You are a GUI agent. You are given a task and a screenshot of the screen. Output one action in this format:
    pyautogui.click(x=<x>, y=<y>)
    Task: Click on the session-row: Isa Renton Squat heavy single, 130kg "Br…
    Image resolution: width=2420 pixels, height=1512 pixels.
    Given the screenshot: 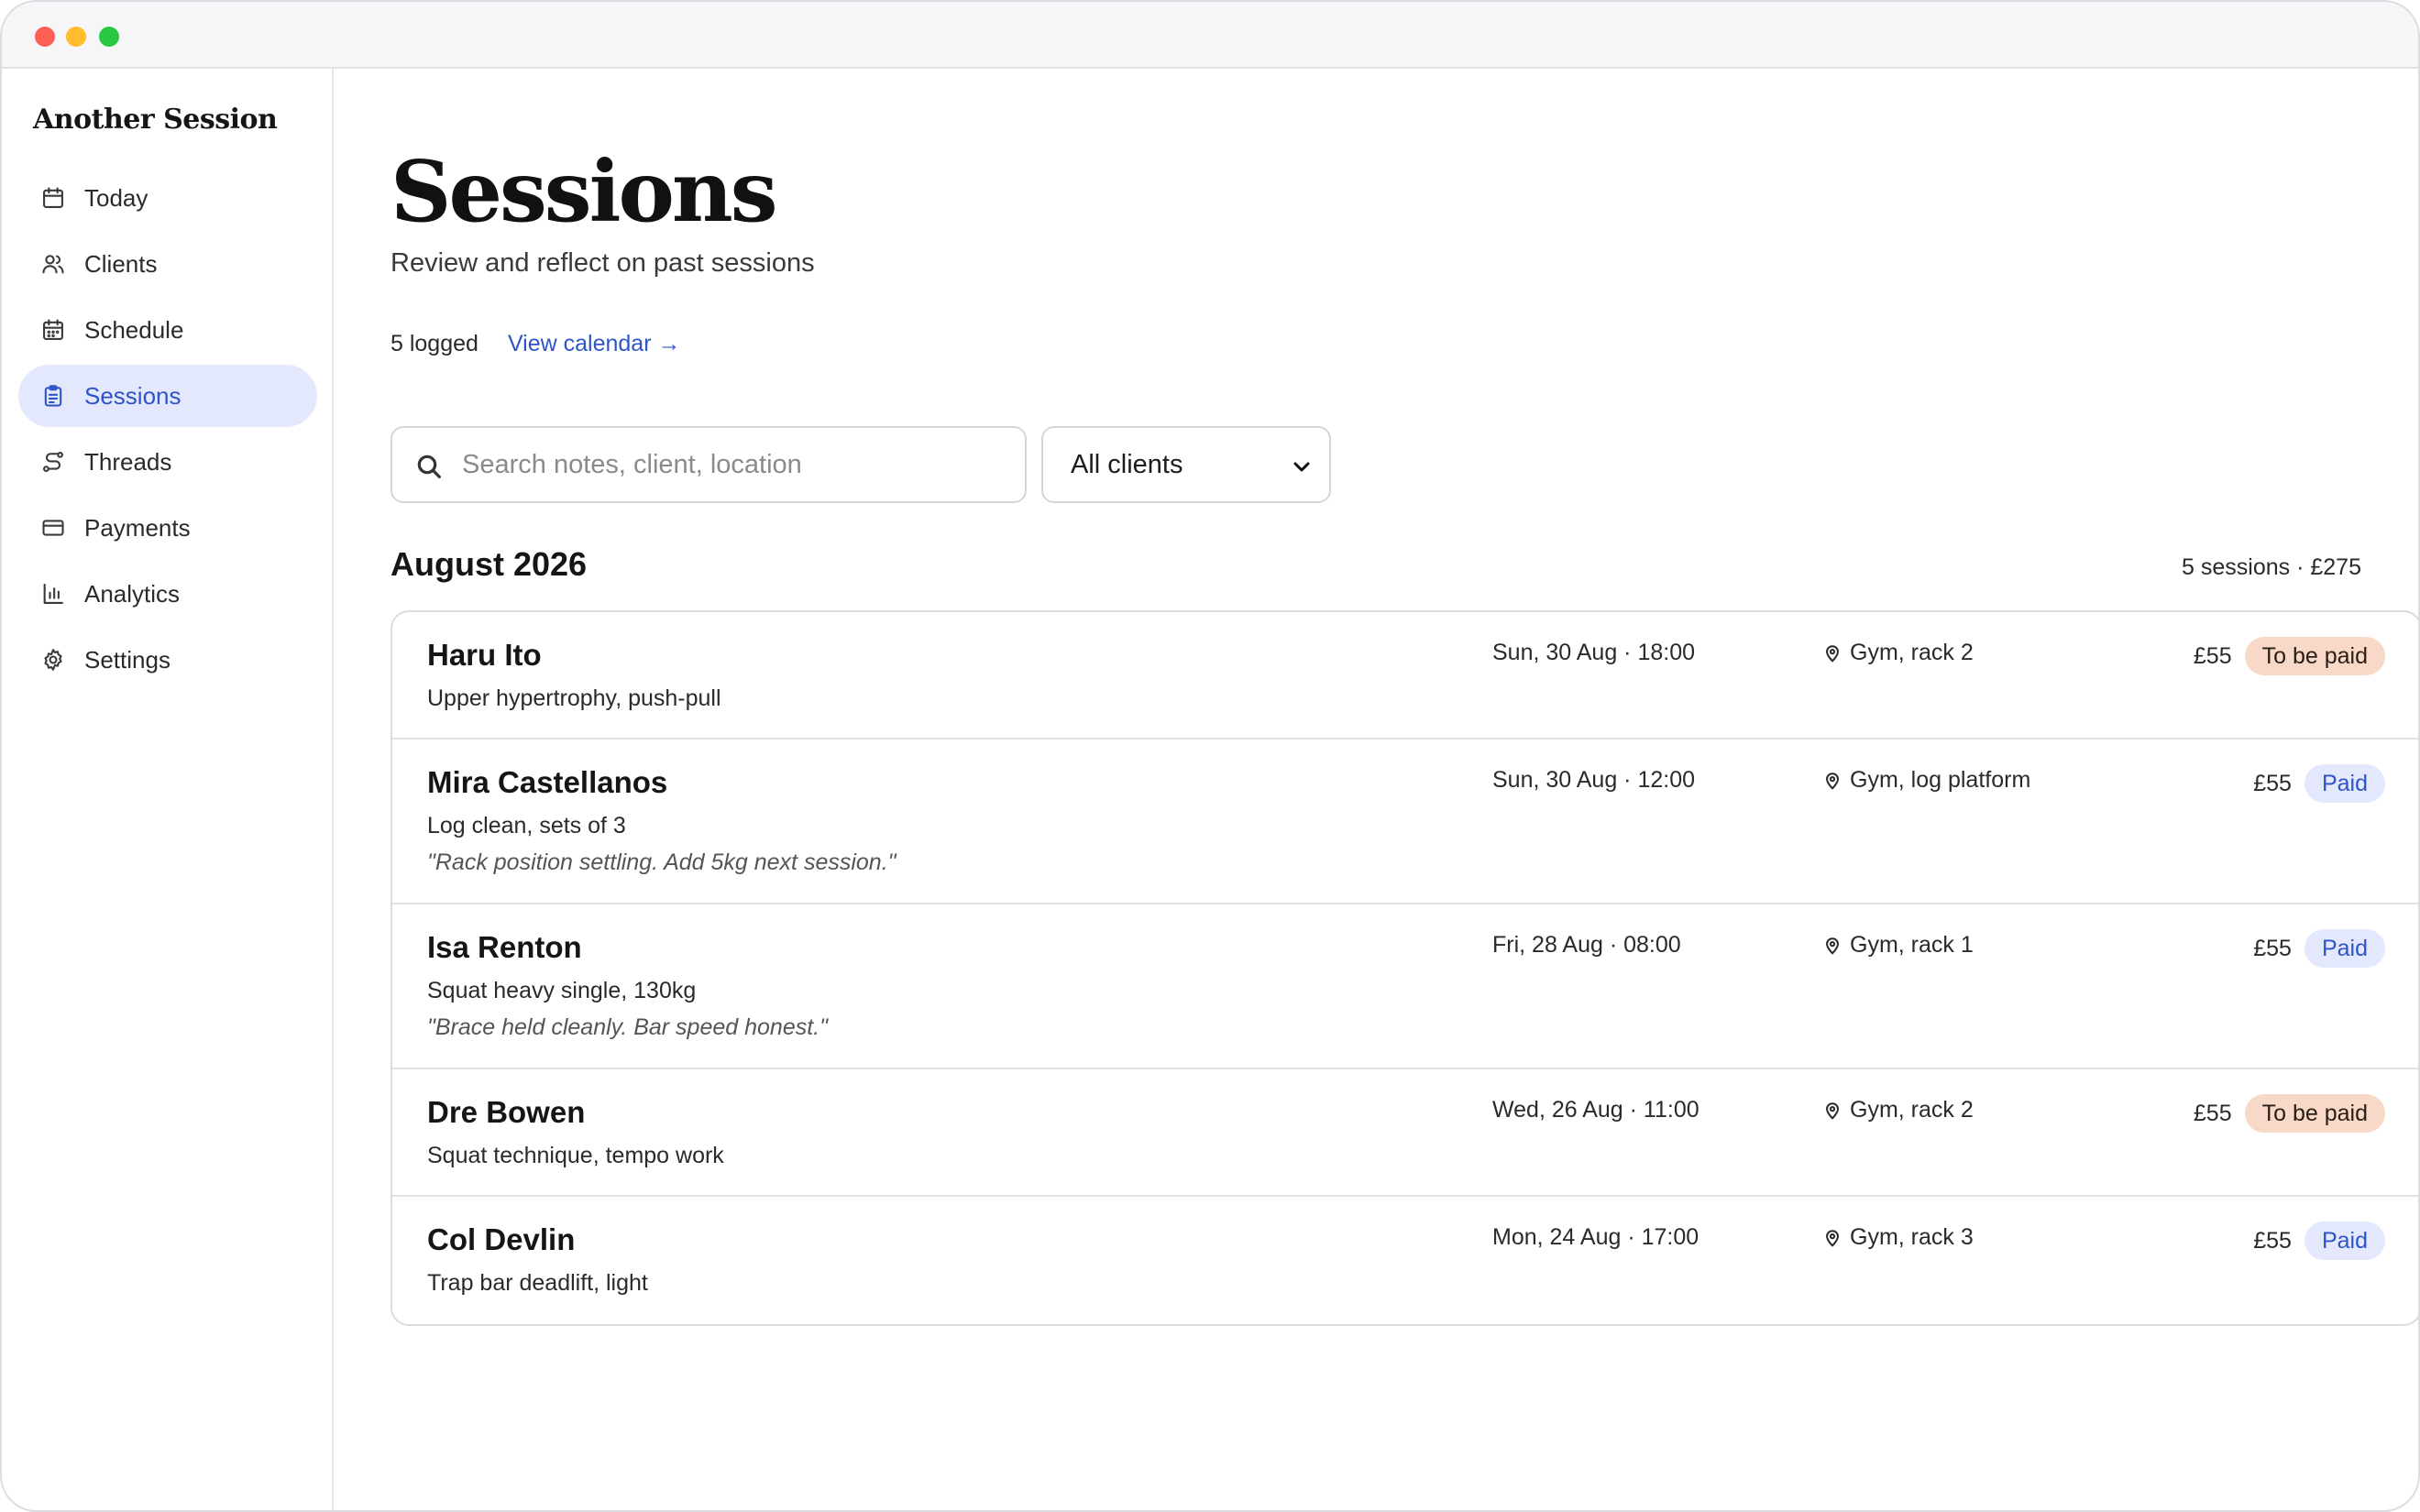 What is the action you would take?
    pyautogui.click(x=1405, y=986)
    